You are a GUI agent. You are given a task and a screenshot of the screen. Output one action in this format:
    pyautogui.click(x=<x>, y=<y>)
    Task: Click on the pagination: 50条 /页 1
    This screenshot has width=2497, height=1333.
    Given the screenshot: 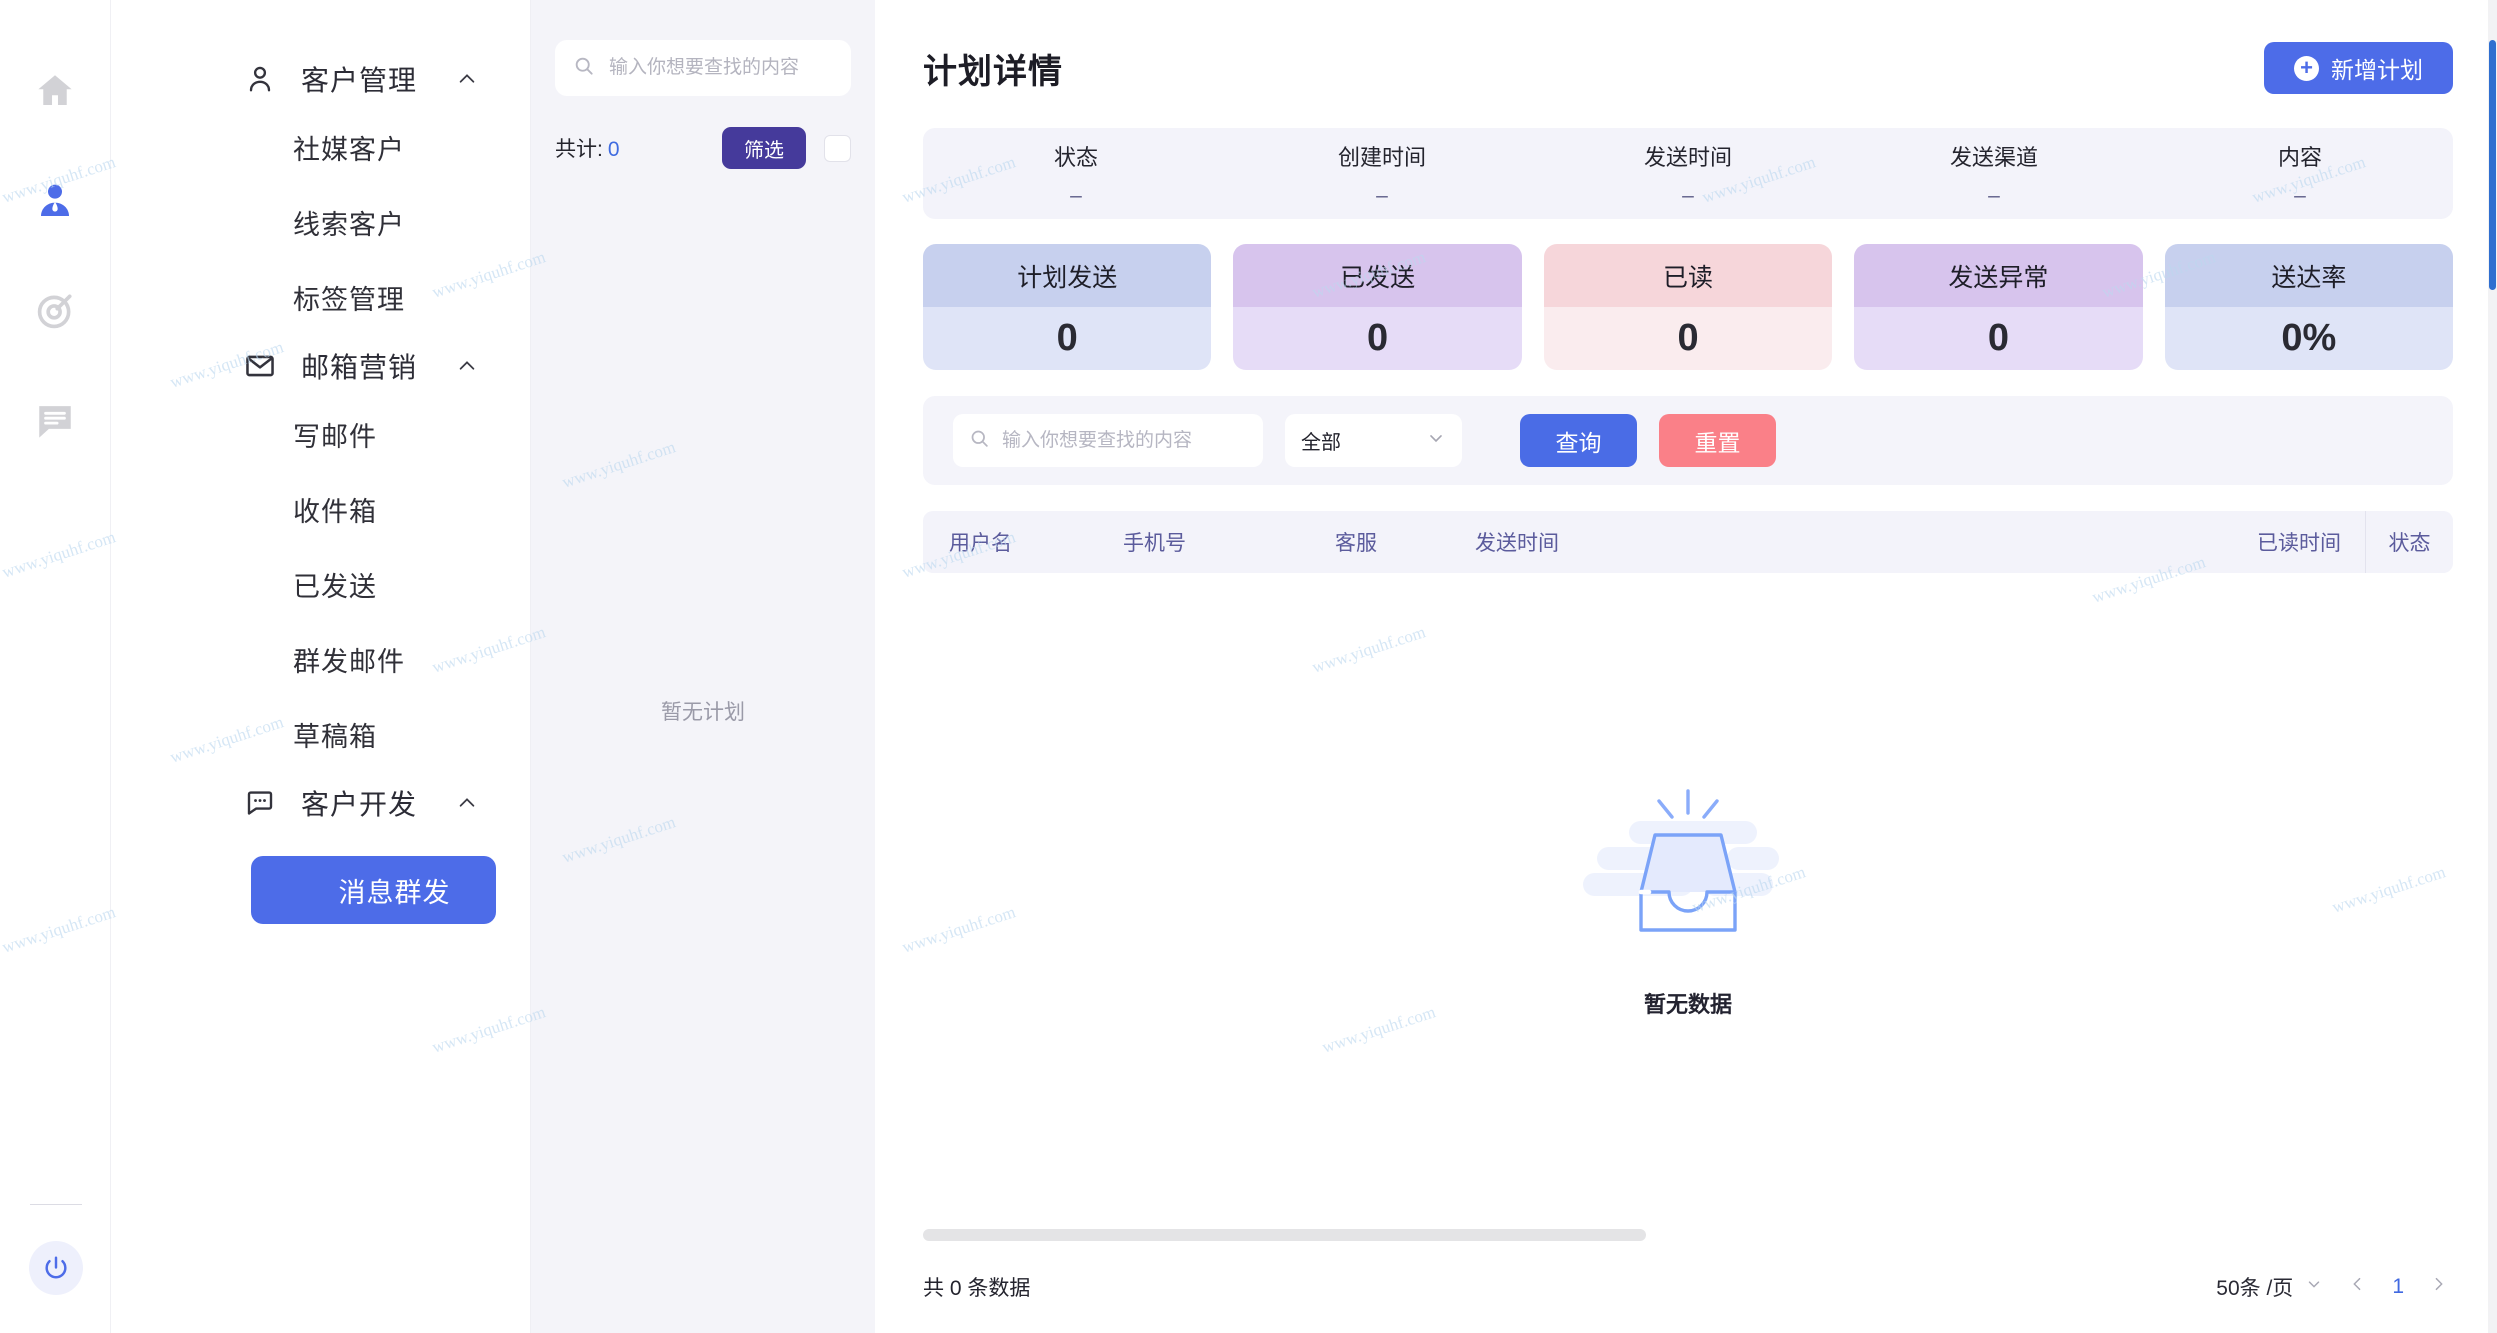 What is the action you would take?
    pyautogui.click(x=2334, y=1287)
    